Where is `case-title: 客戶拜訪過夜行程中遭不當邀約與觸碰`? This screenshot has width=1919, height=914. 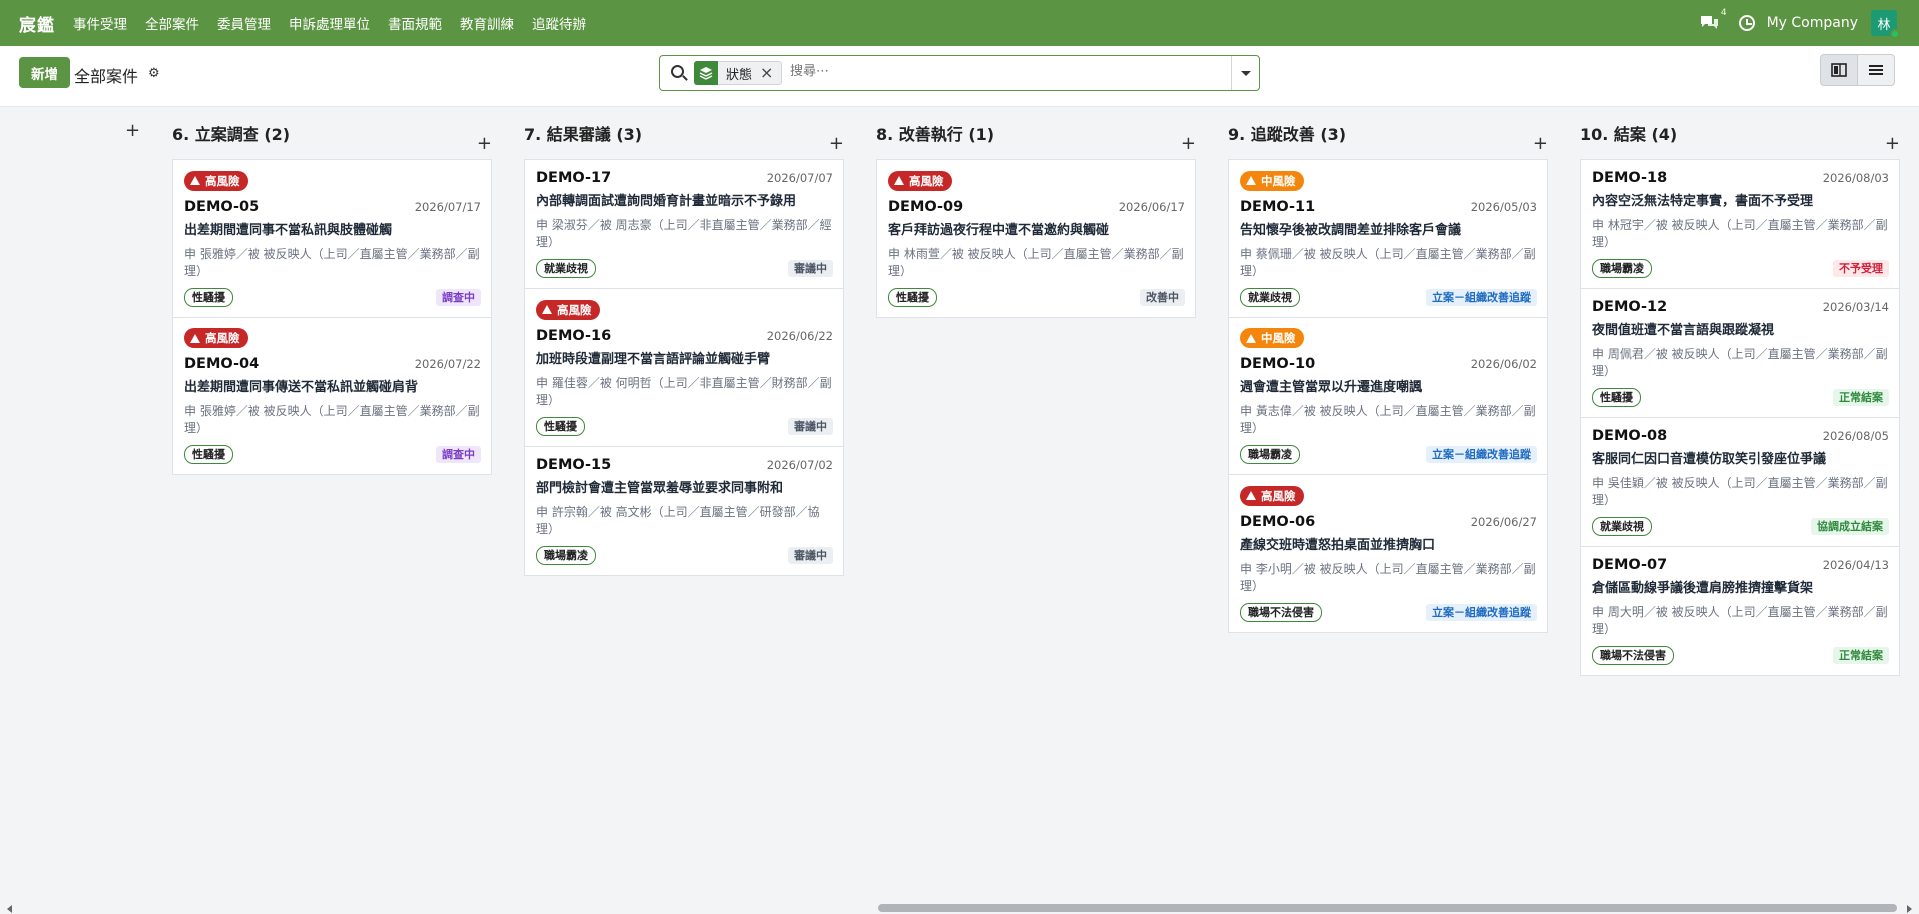 case-title: 客戶拜訪過夜行程中遭不當邀約與觸碰 is located at coordinates (999, 230).